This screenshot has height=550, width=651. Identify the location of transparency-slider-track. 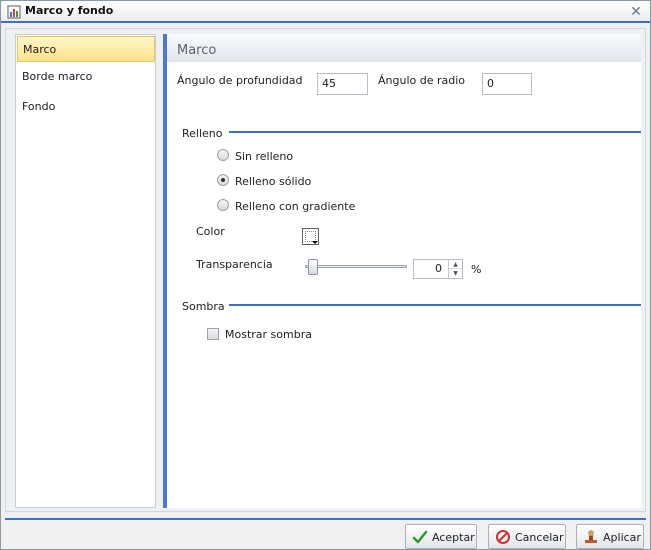
(356, 266).